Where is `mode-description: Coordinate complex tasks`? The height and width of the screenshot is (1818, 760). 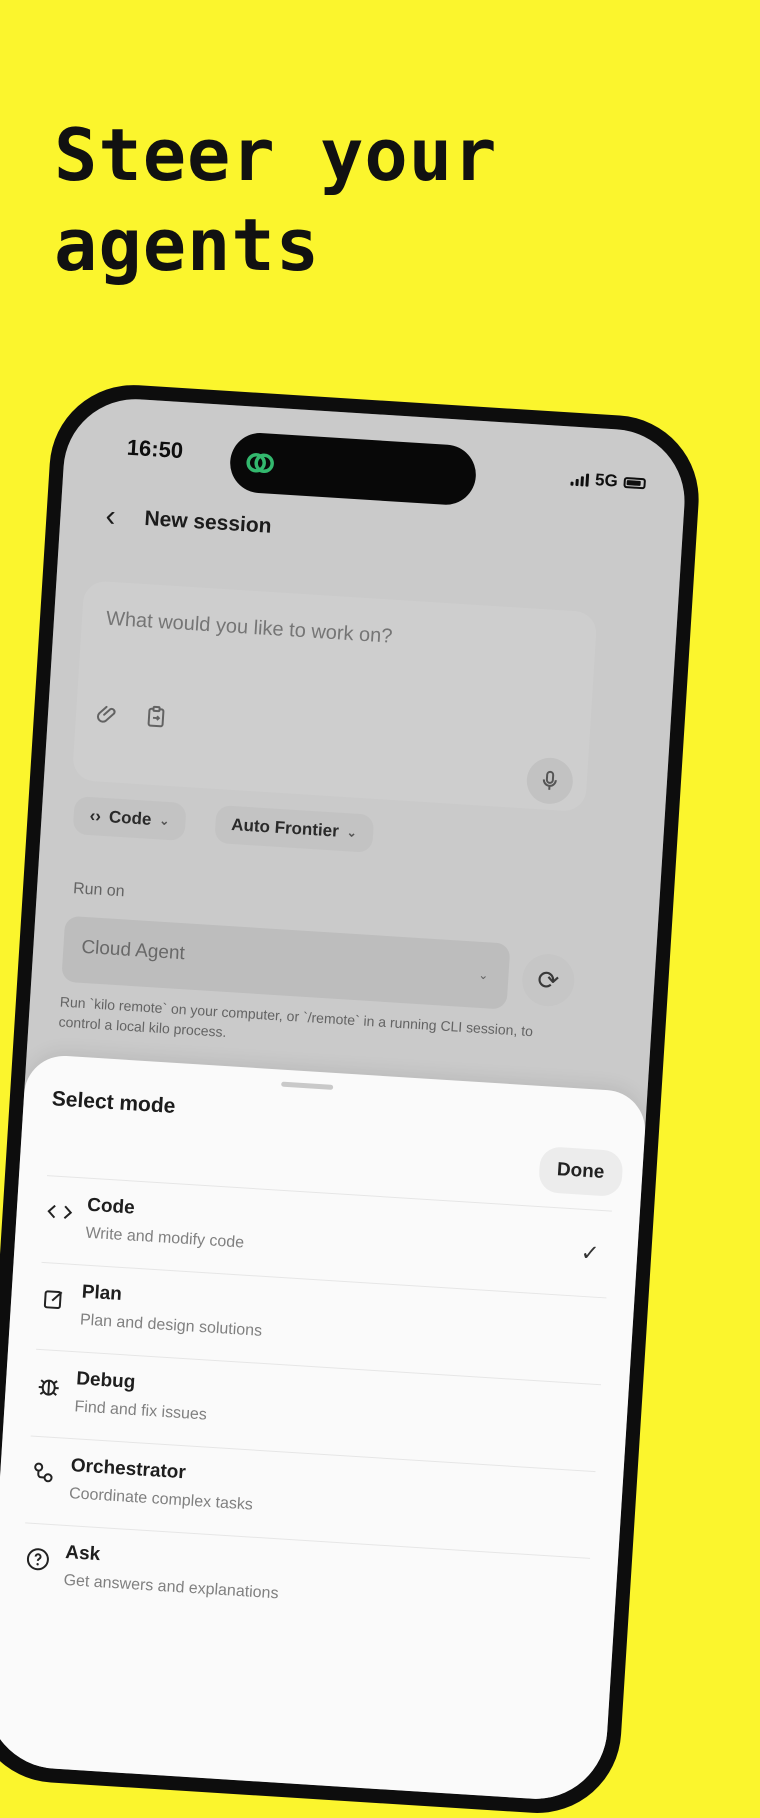 mode-description: Coordinate complex tasks is located at coordinates (161, 1499).